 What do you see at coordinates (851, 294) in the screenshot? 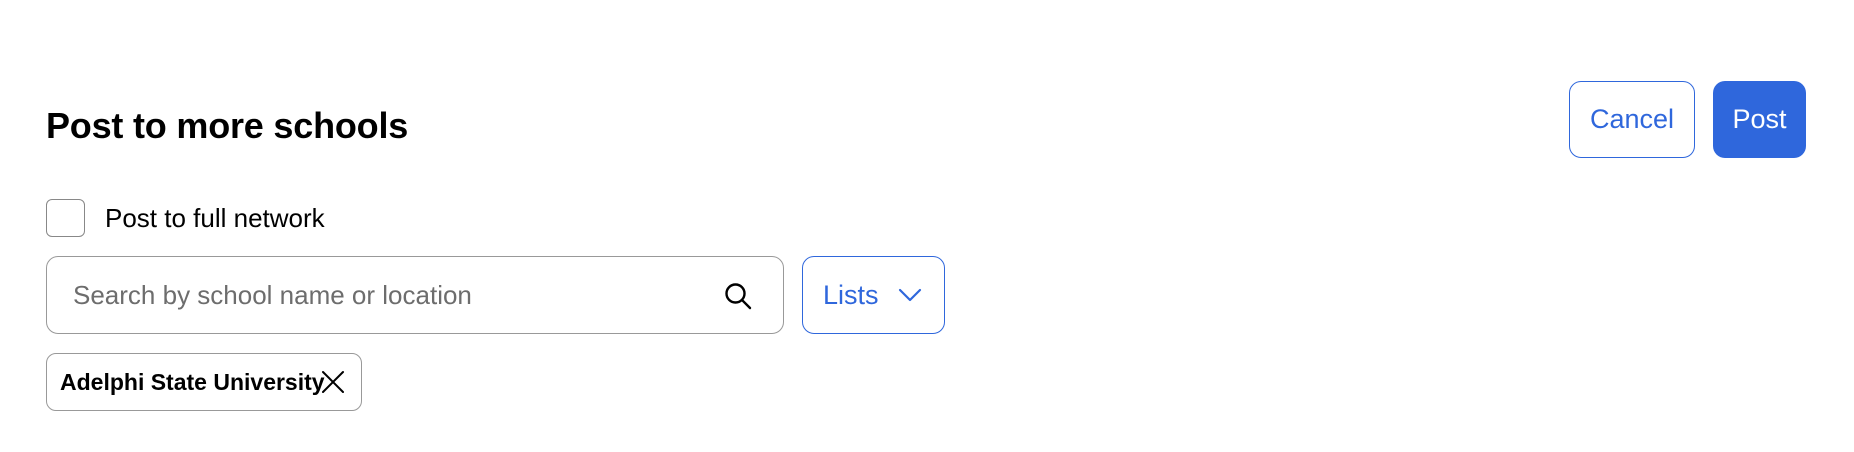
I see `lists-dropdown-label: Lists` at bounding box center [851, 294].